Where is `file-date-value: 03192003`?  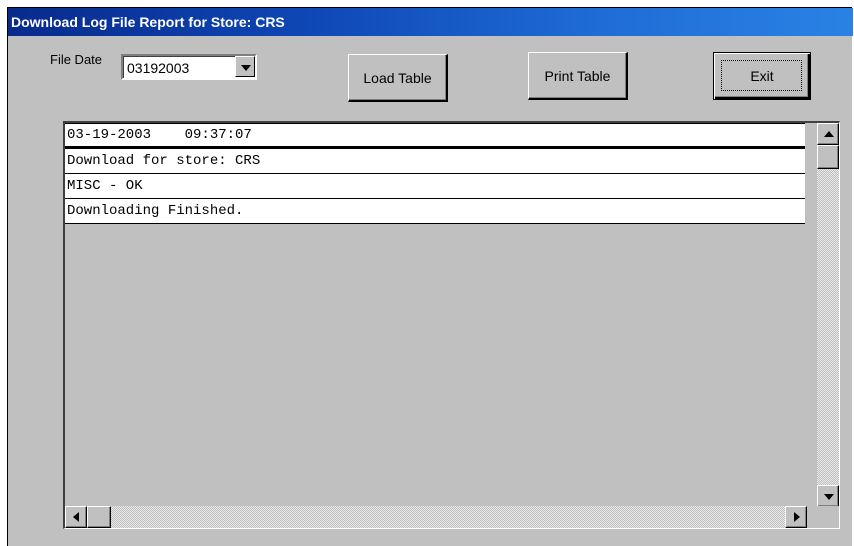
file-date-value: 03192003 is located at coordinates (158, 68).